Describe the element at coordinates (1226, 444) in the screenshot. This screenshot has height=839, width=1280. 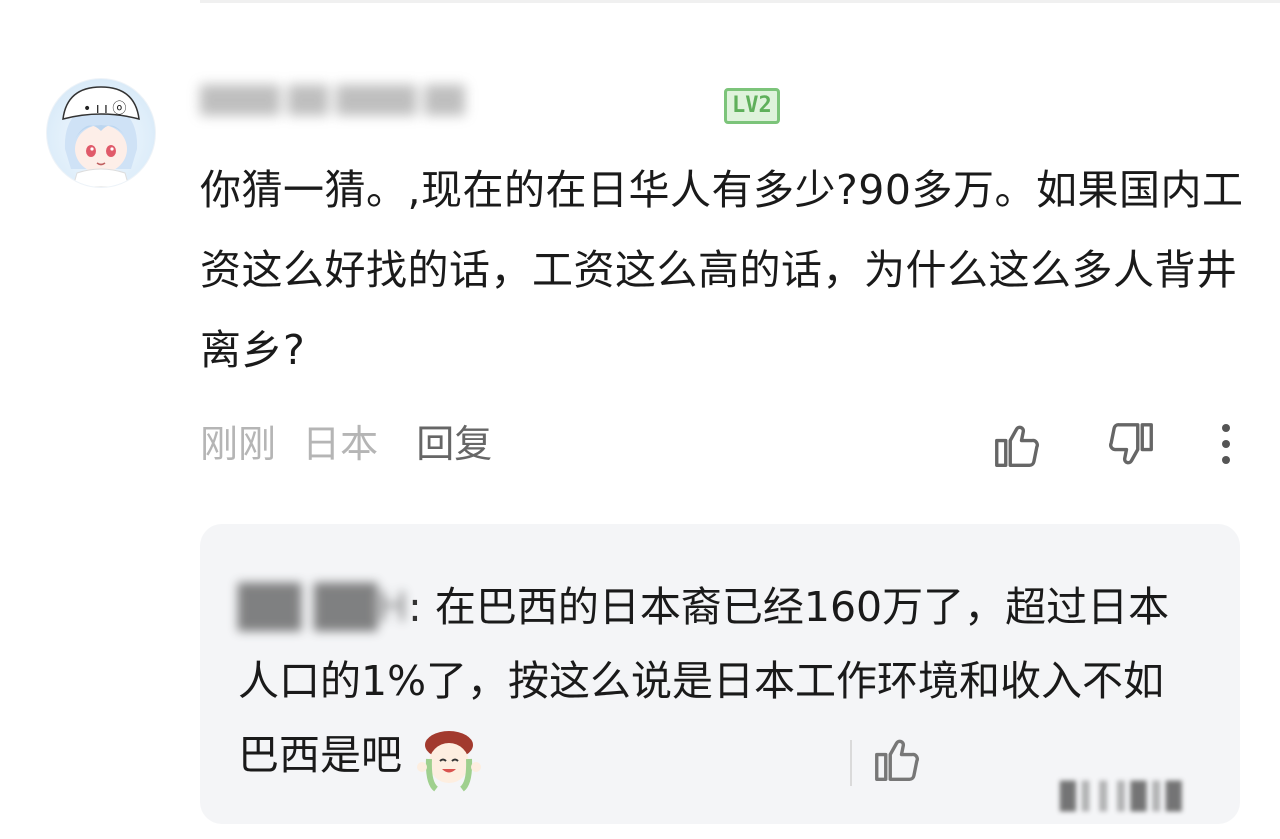
I see `more-vertical-icon` at that location.